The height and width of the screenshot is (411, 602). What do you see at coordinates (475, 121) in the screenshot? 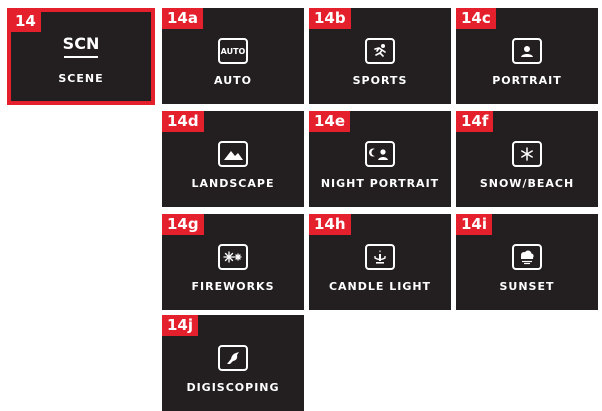
I see `mode-tag: 14f` at bounding box center [475, 121].